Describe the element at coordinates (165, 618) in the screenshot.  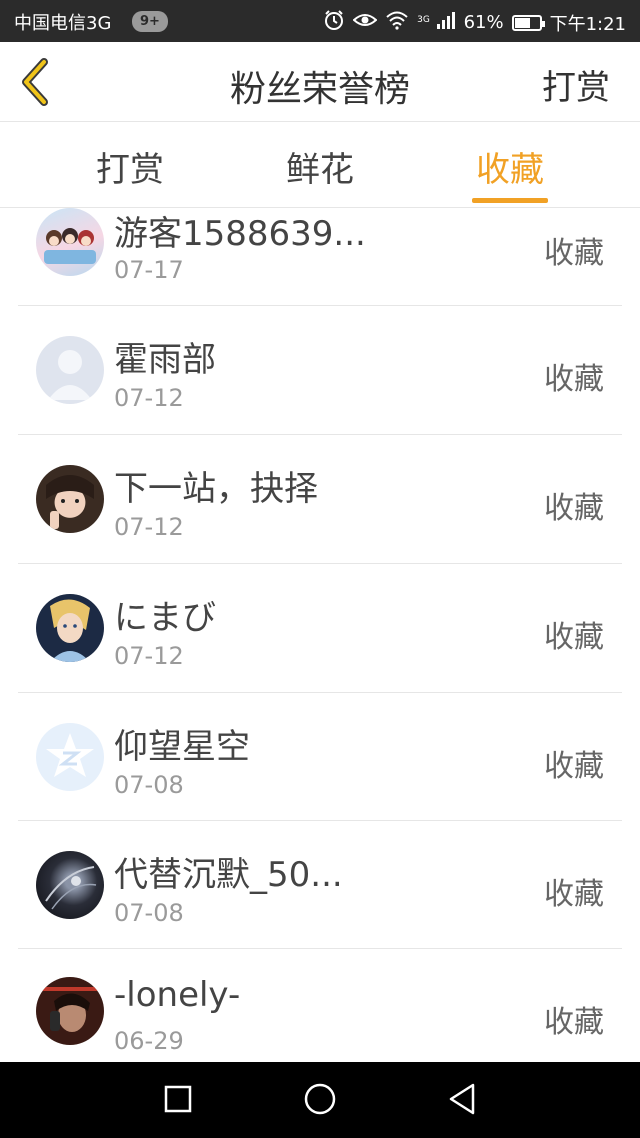
I see `user-name: にまび` at that location.